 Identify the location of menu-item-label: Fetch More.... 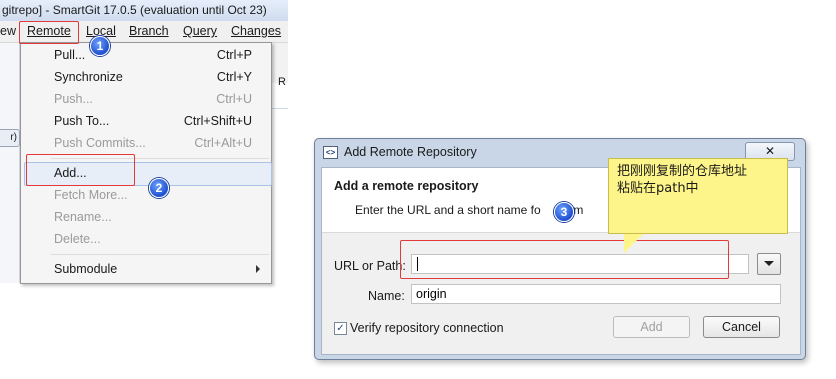
(91, 195).